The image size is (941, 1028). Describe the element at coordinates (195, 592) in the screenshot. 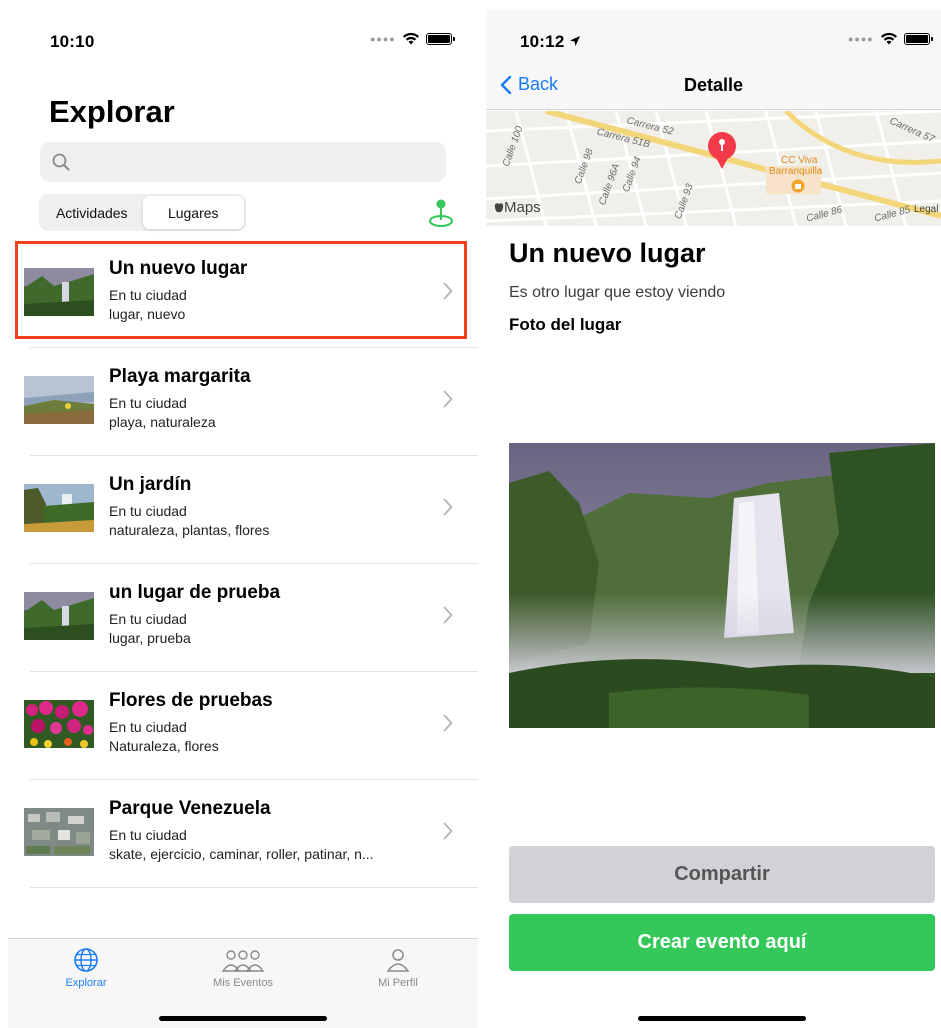

I see `place-title: un lugar de prueba` at that location.